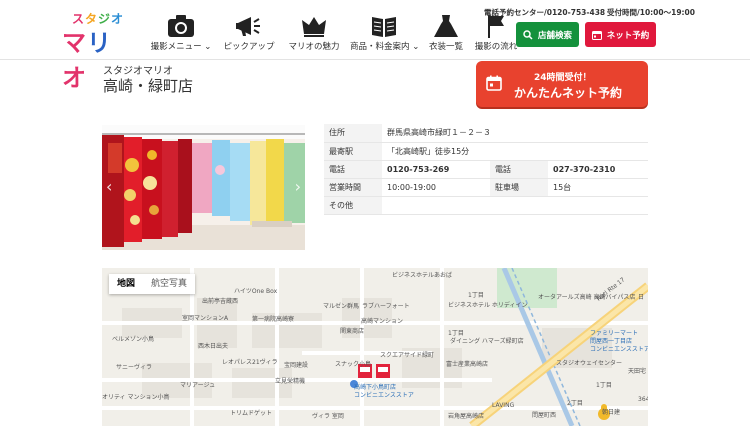 The height and width of the screenshot is (426, 750). I want to click on tel2-label: 電話, so click(519, 169).